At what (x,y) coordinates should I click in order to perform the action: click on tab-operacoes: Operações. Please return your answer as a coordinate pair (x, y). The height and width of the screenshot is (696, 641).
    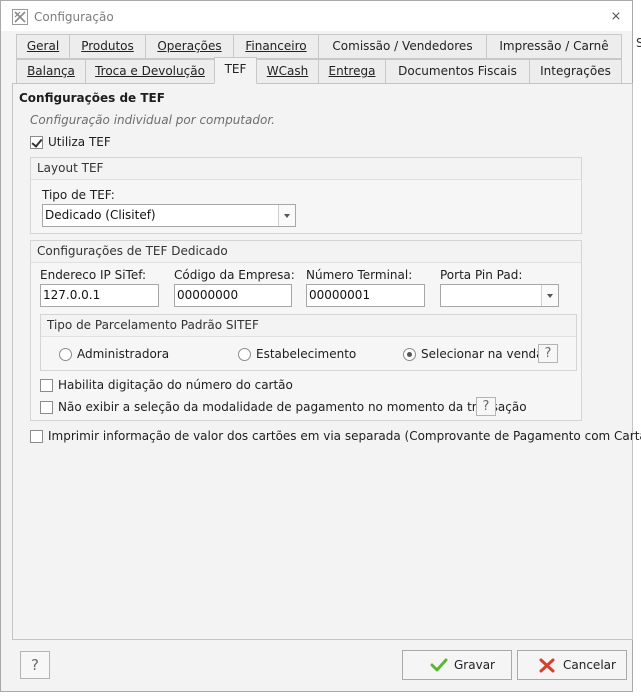
    Looking at the image, I should click on (189, 46).